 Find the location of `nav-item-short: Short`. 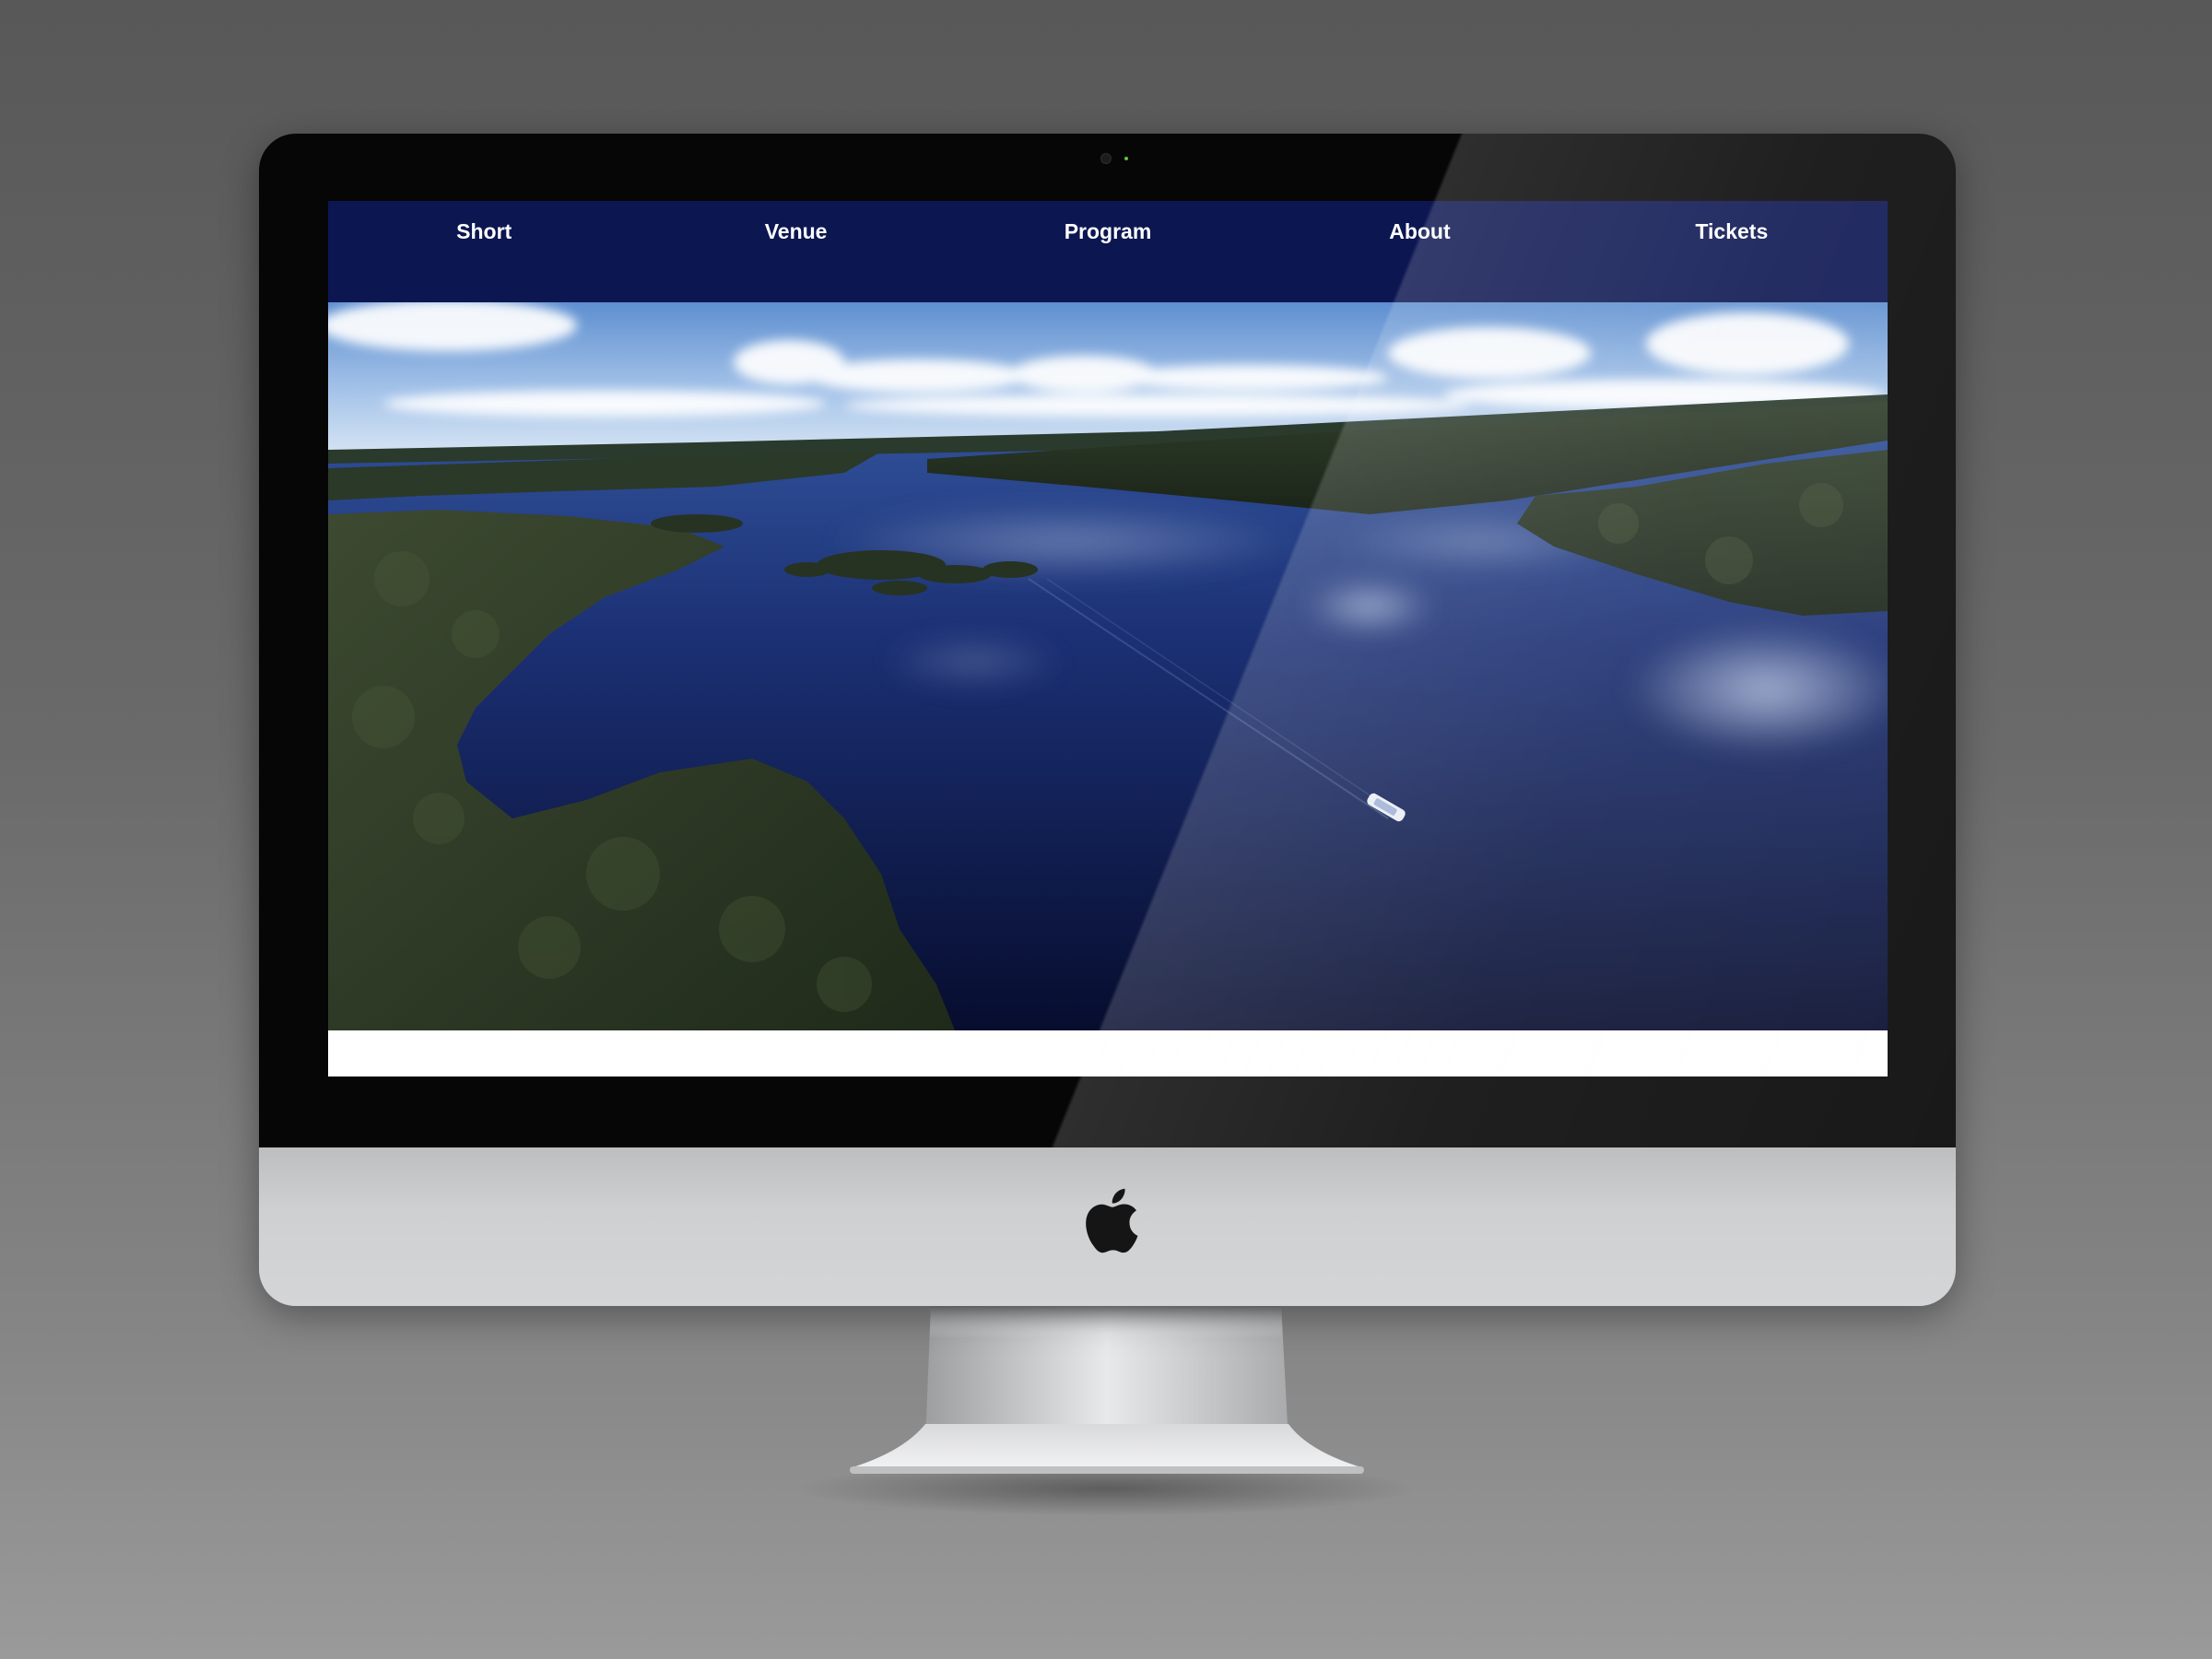

nav-item-short: Short is located at coordinates (484, 222).